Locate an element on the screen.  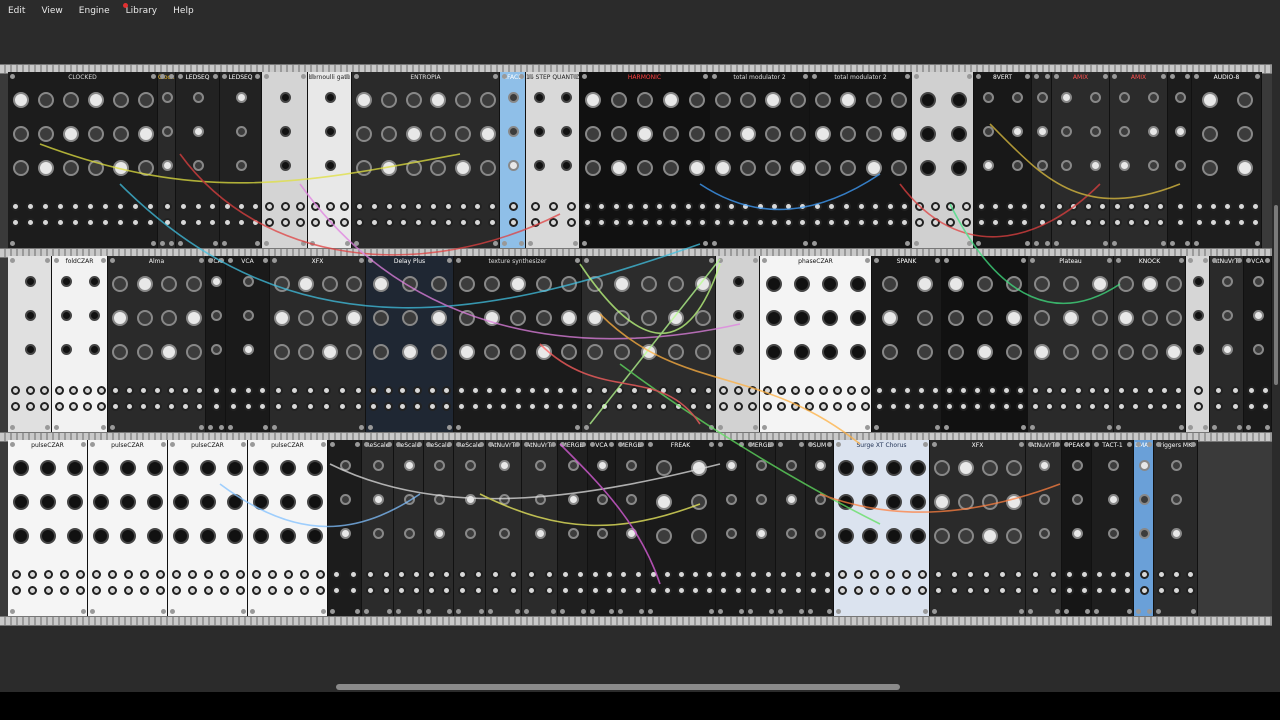
module-alma: Alma is located at coordinates (157, 344).